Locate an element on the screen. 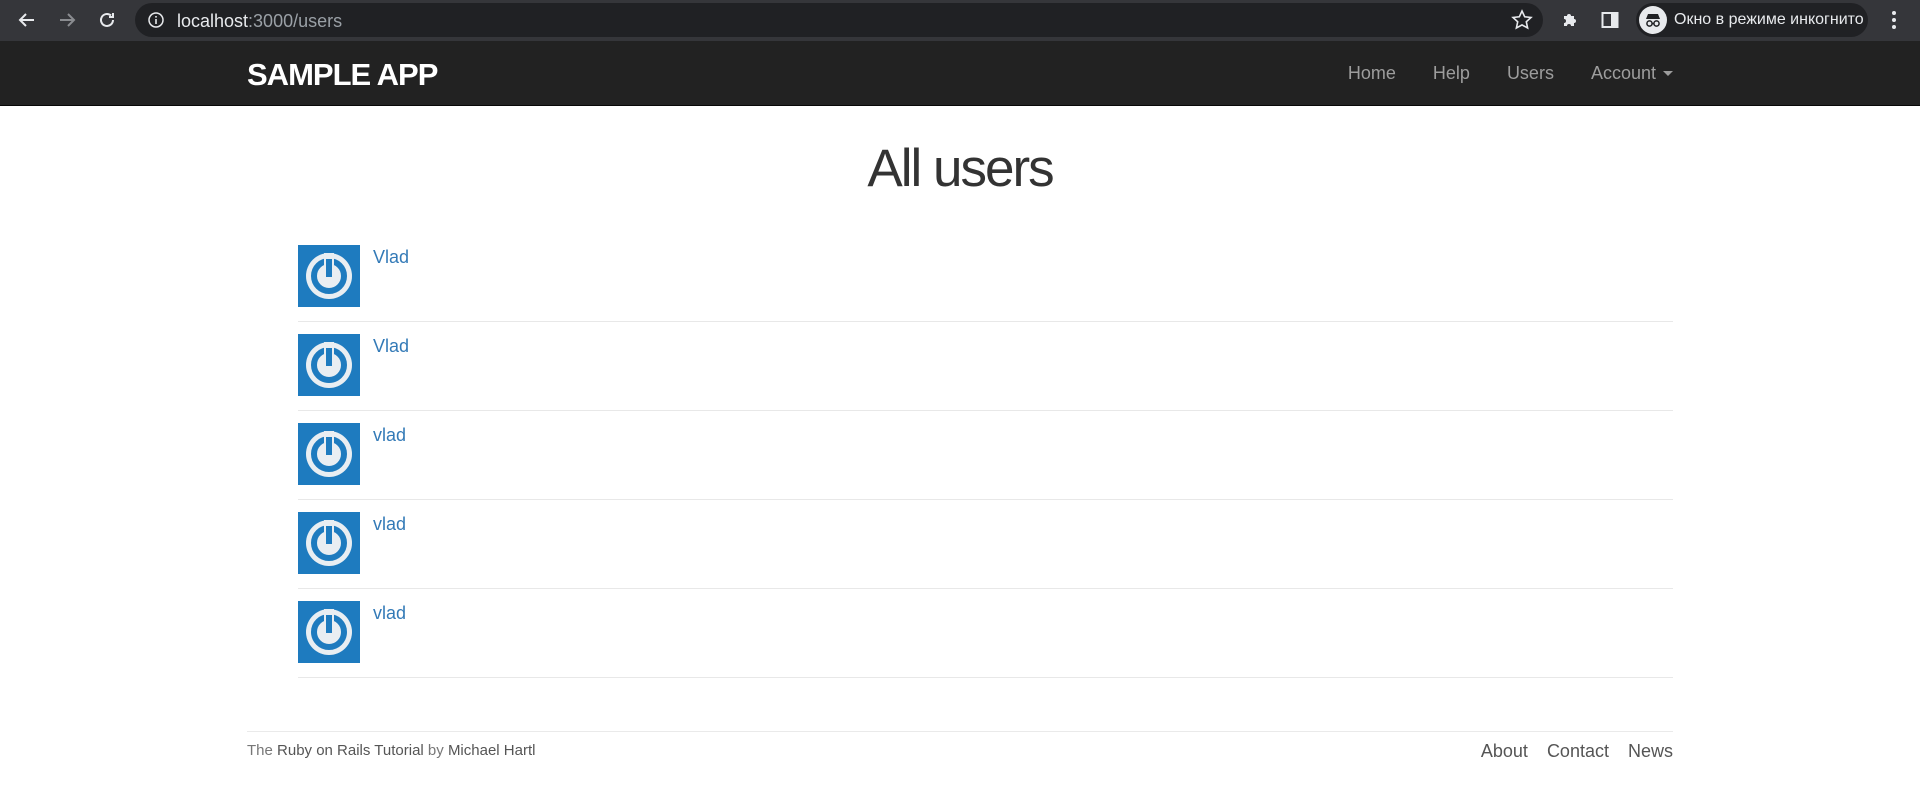 The height and width of the screenshot is (800, 1920). reload-icon is located at coordinates (107, 19).